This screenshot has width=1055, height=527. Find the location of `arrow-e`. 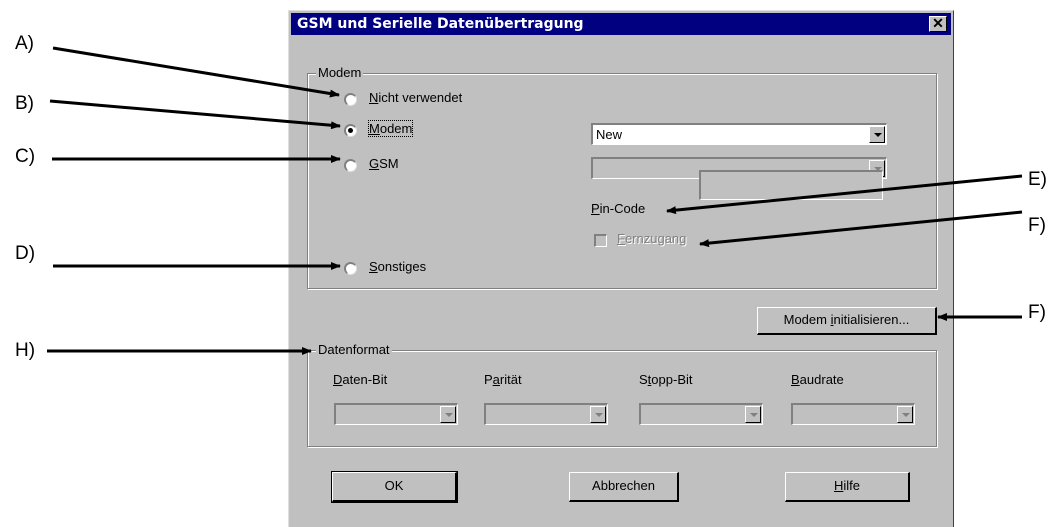

arrow-e is located at coordinates (844, 194).